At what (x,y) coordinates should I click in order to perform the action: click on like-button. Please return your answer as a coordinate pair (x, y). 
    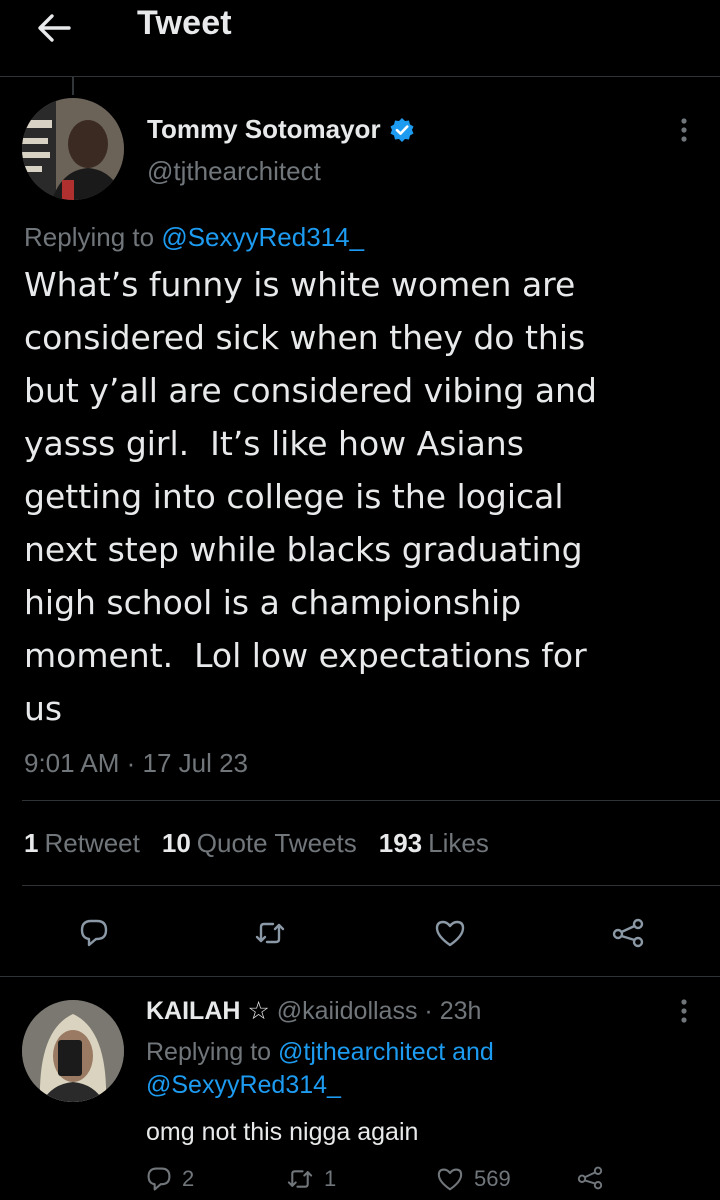
    Looking at the image, I should click on (450, 933).